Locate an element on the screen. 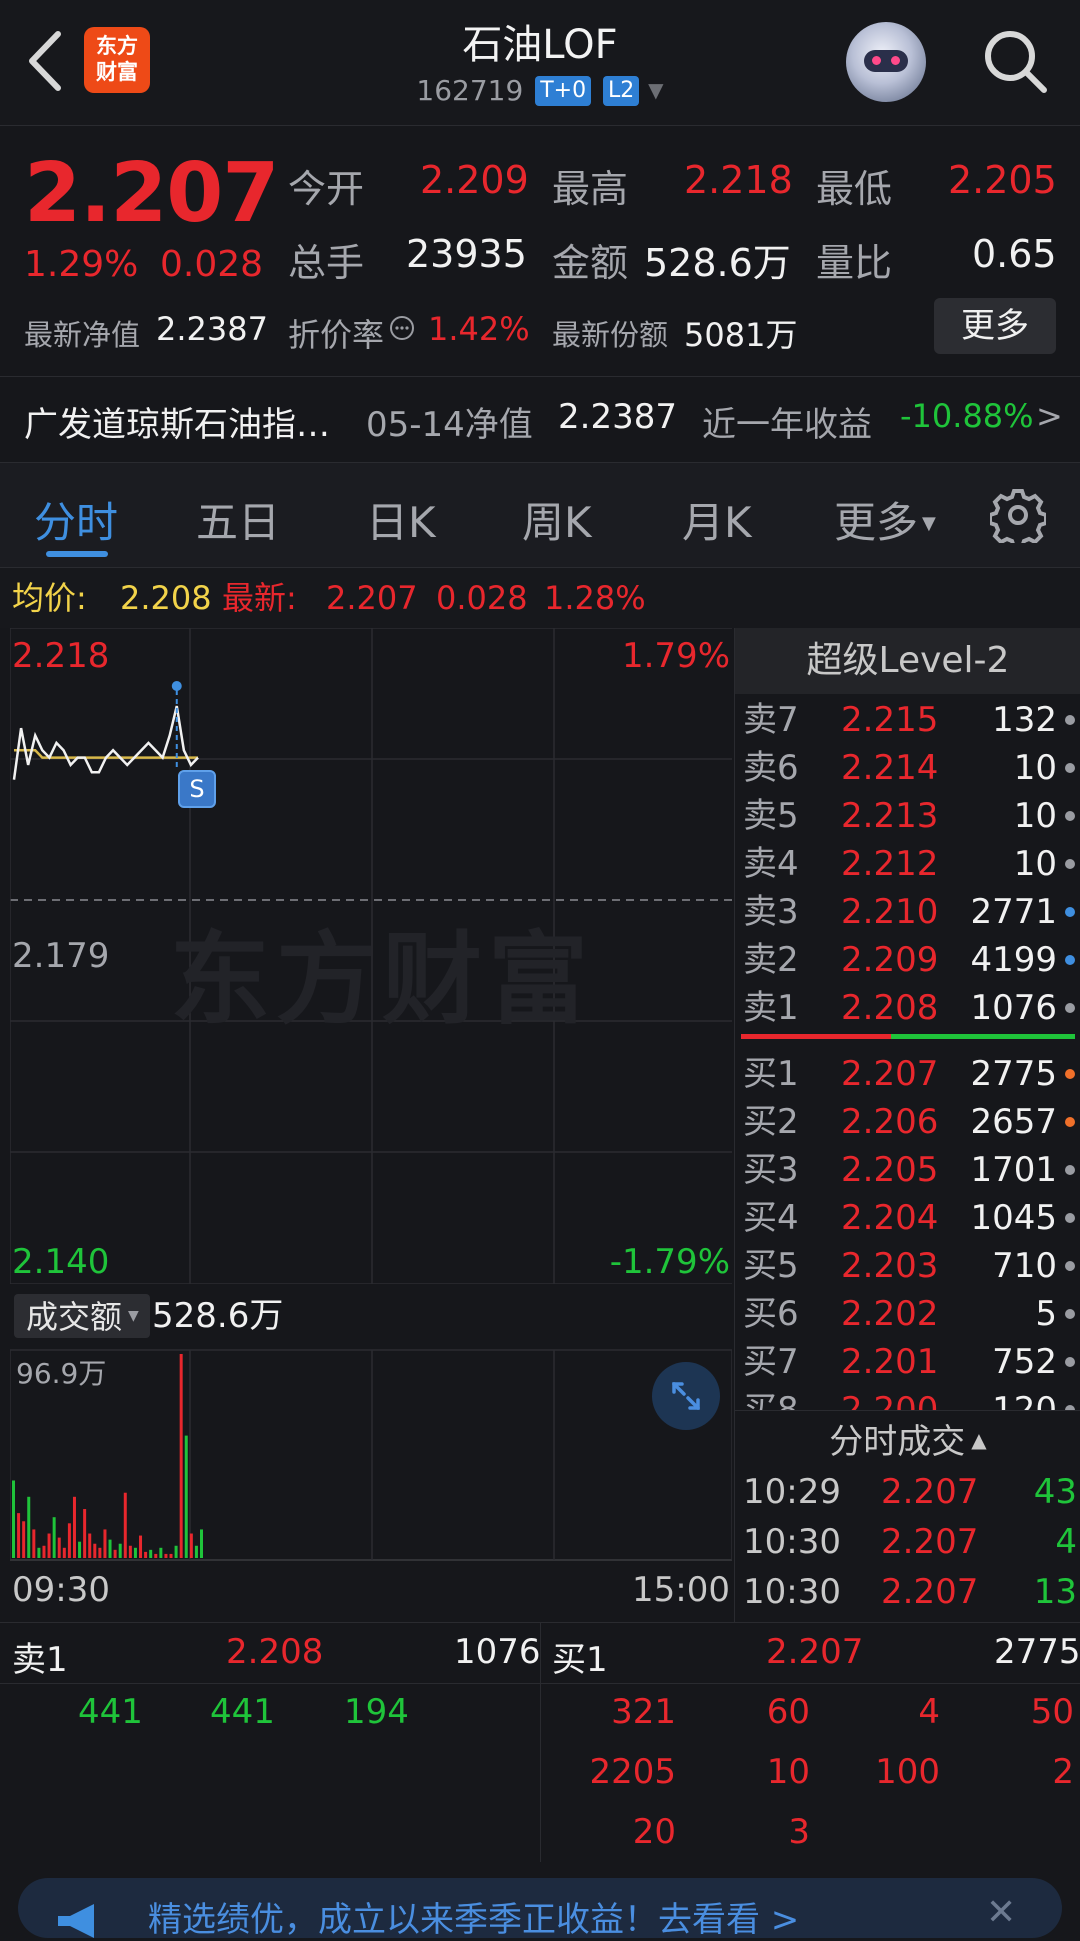 This screenshot has width=1080, height=1941. bid-strength-bar is located at coordinates (983, 1036).